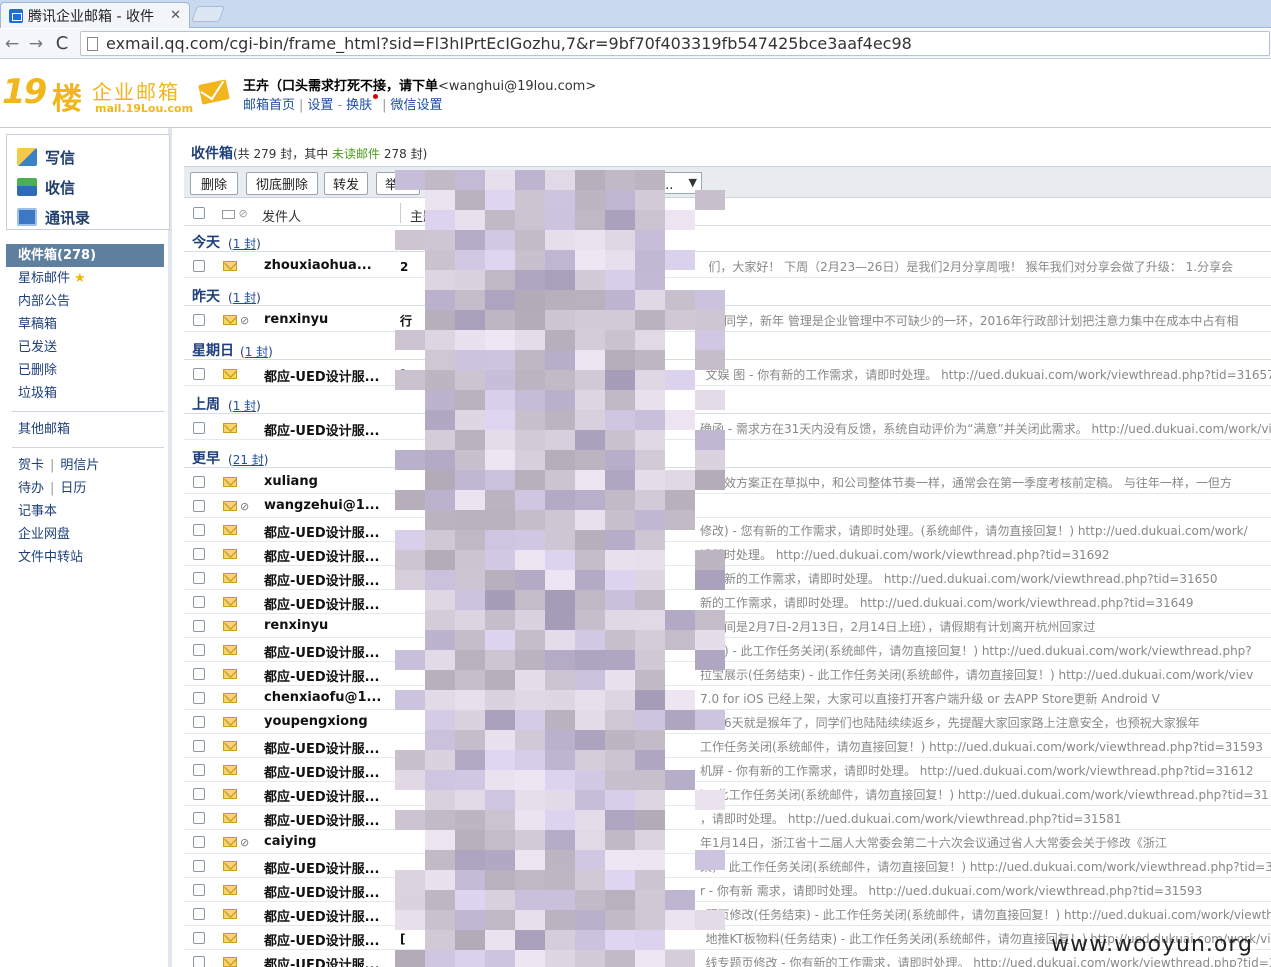 The image size is (1271, 967). Describe the element at coordinates (79, 465) in the screenshot. I see `postcard-link: 明信片` at that location.